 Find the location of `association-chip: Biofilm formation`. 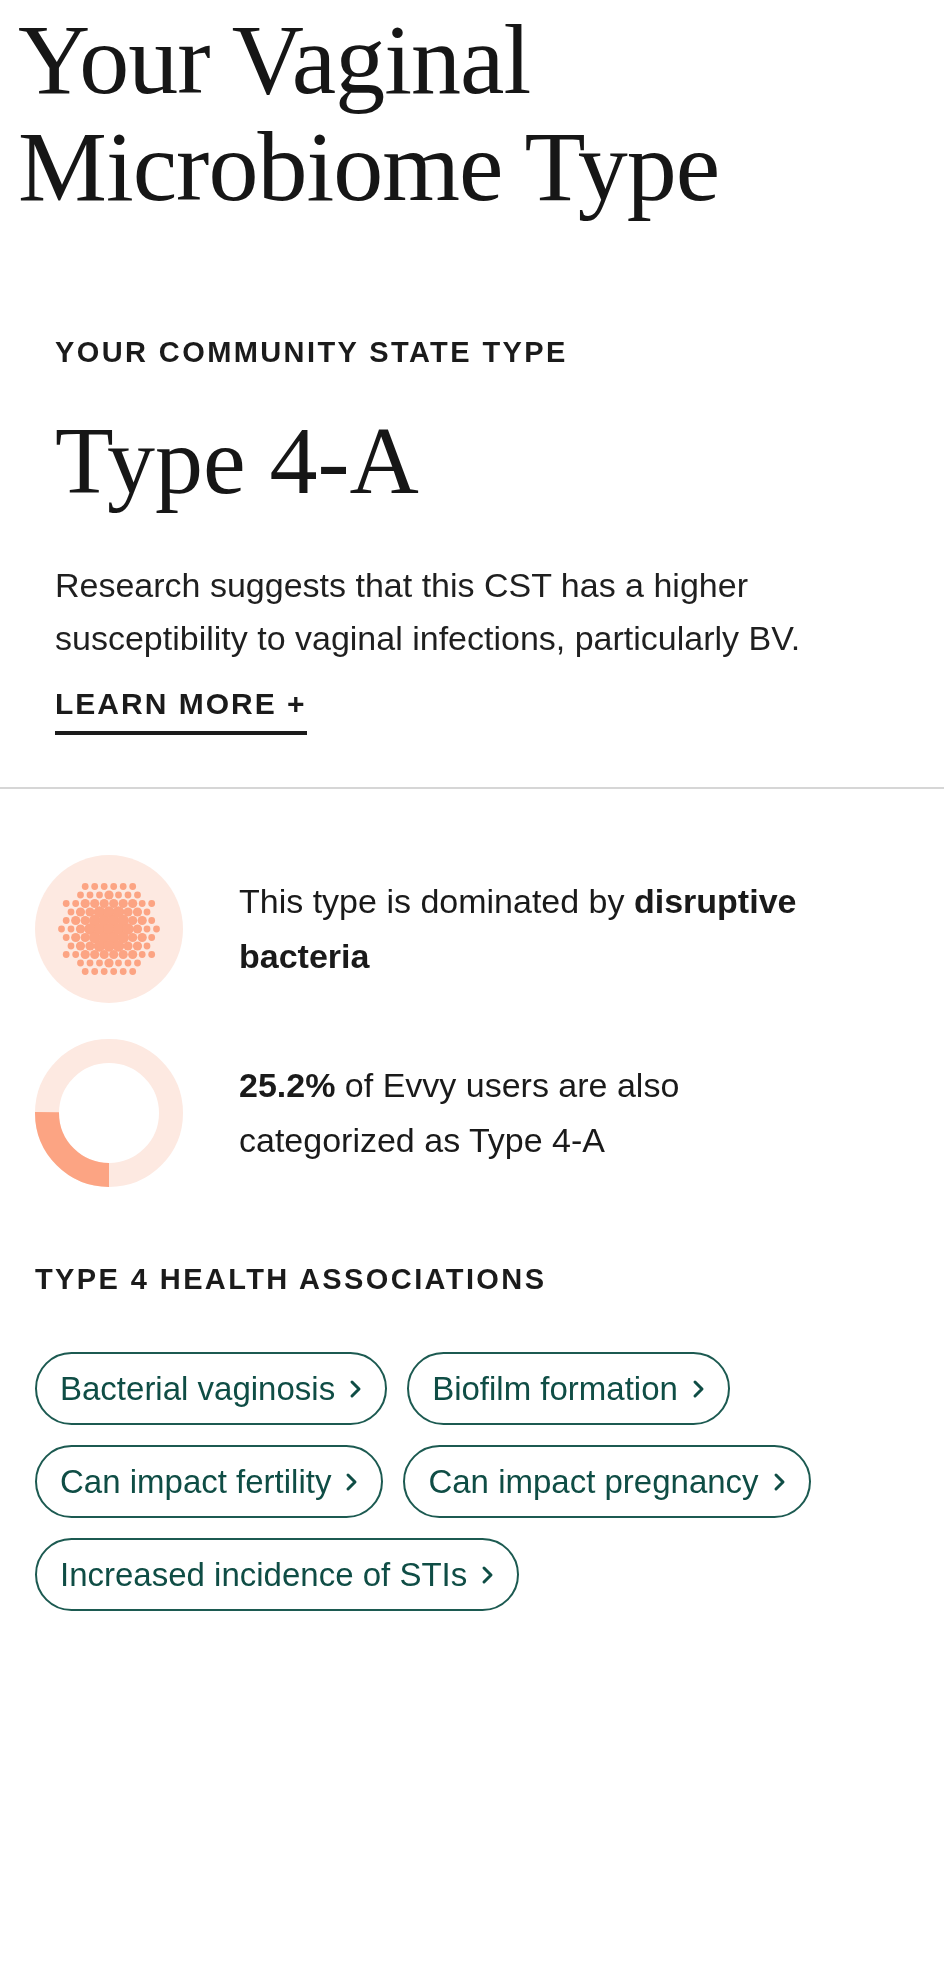

association-chip: Biofilm formation is located at coordinates (568, 1388).